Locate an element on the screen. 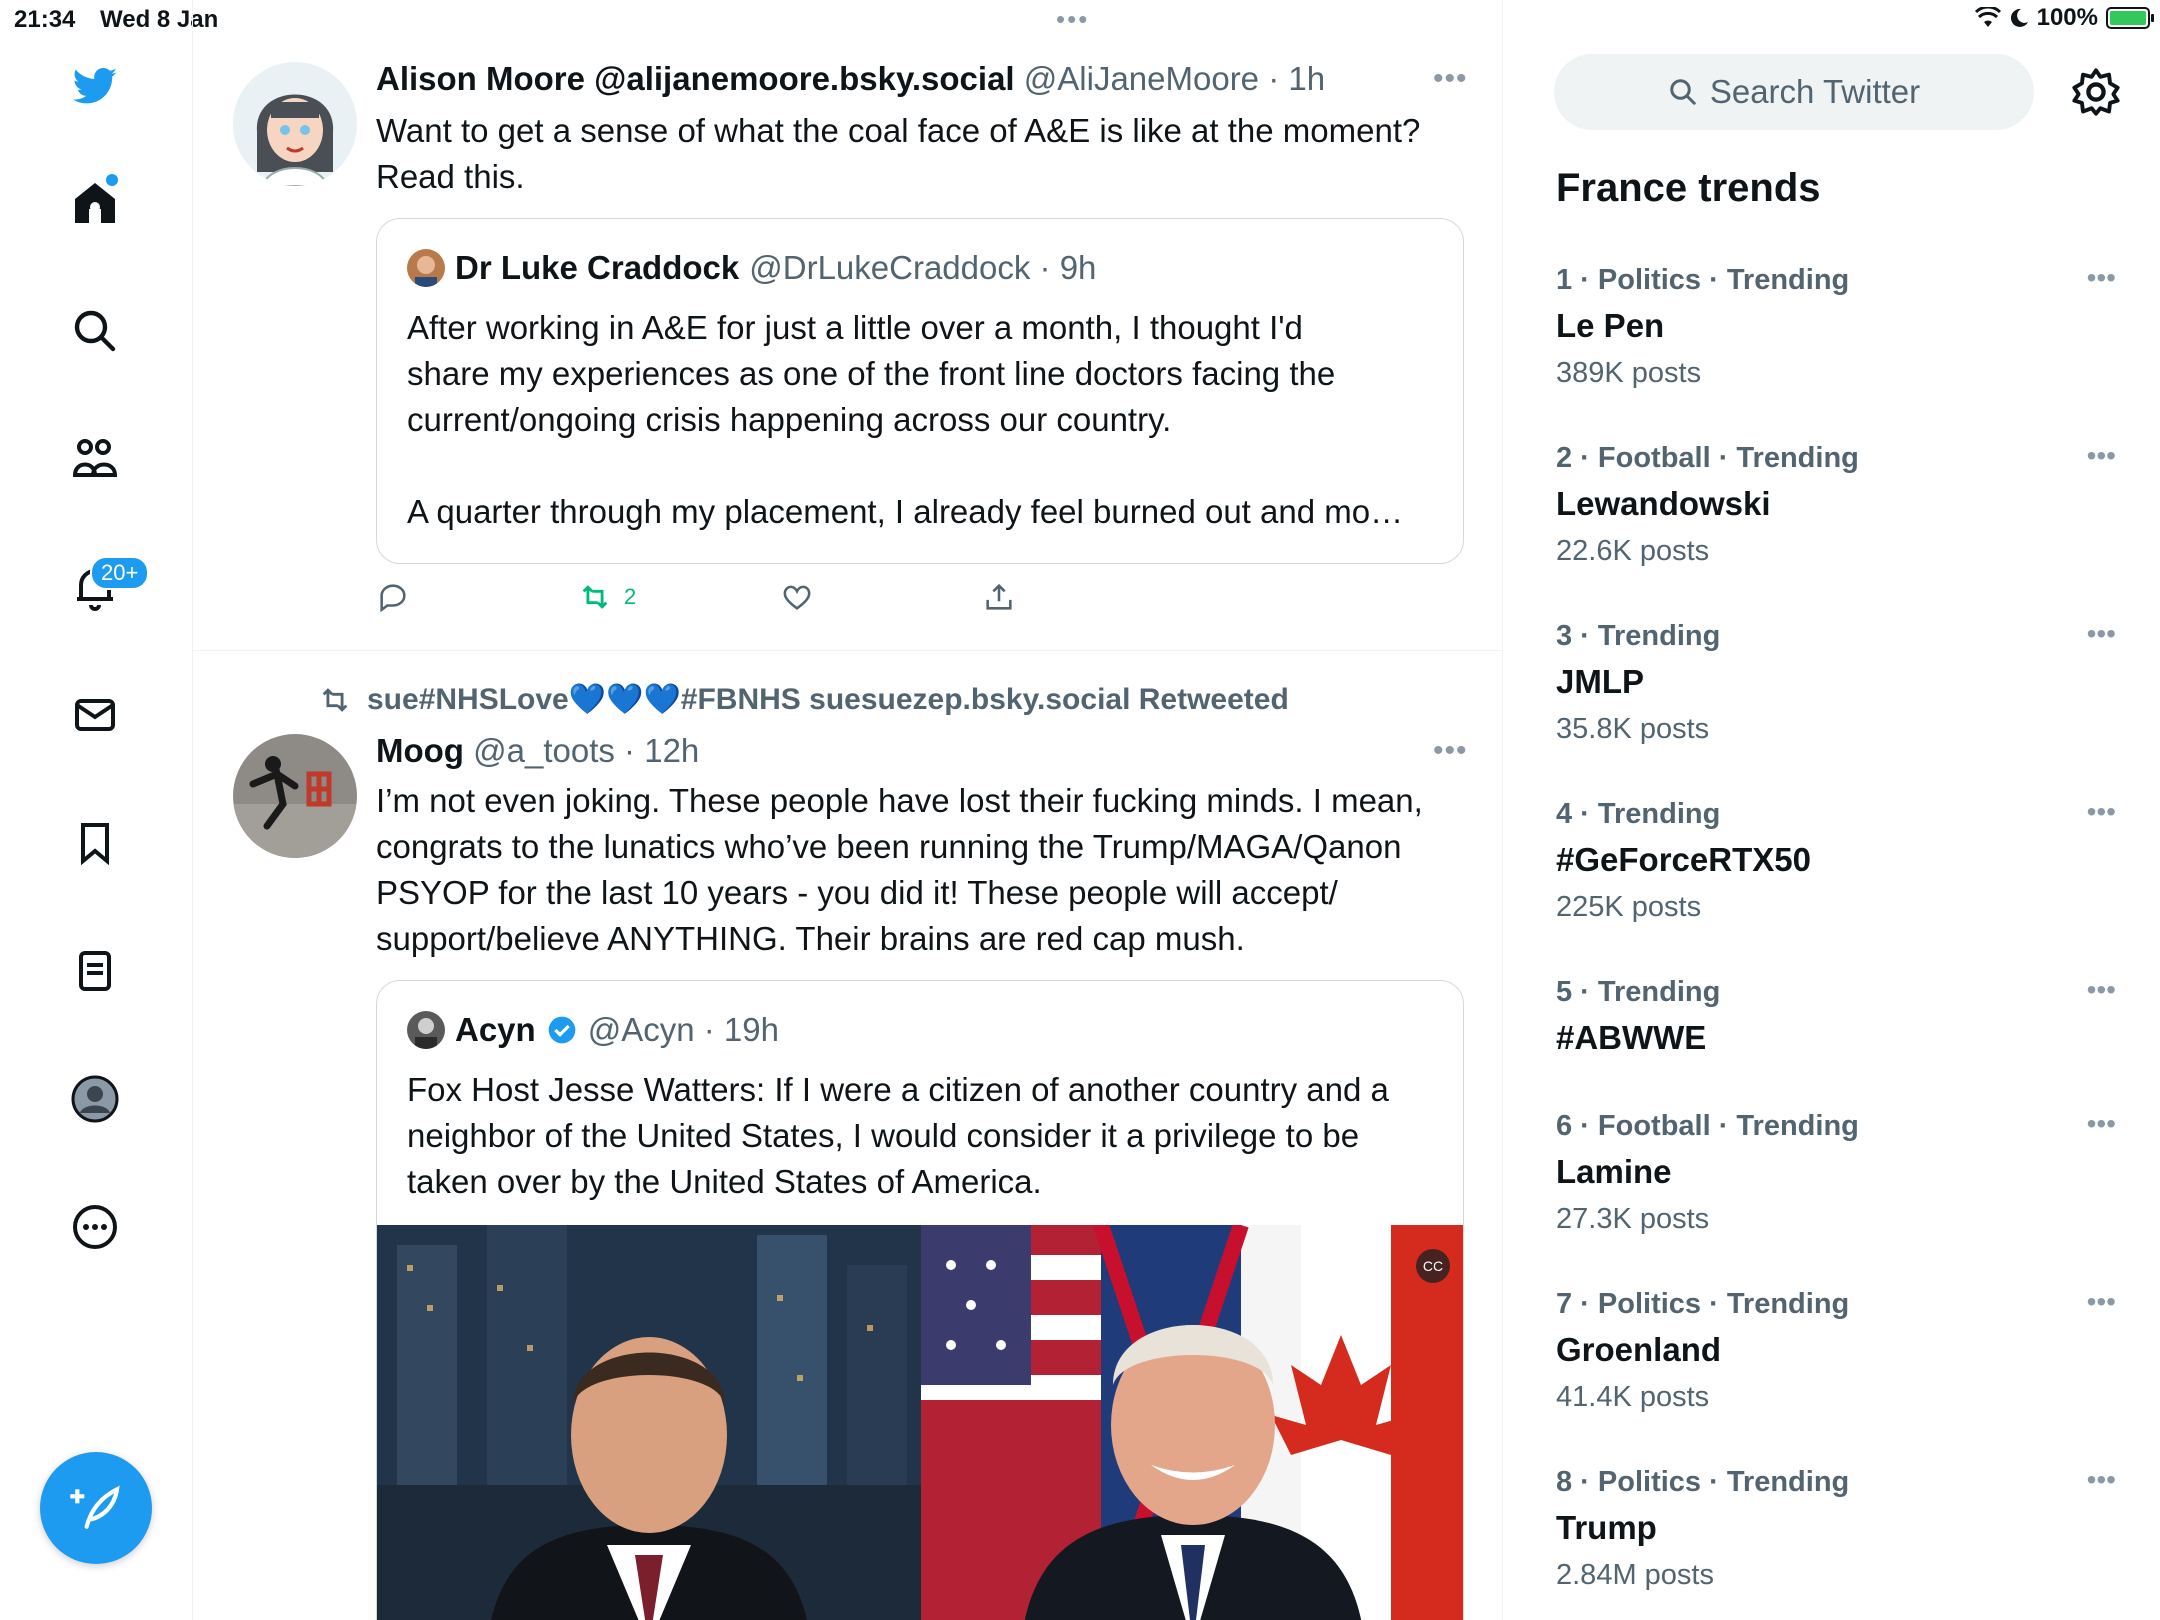  trend-count: 27.3K posts is located at coordinates (1633, 1219).